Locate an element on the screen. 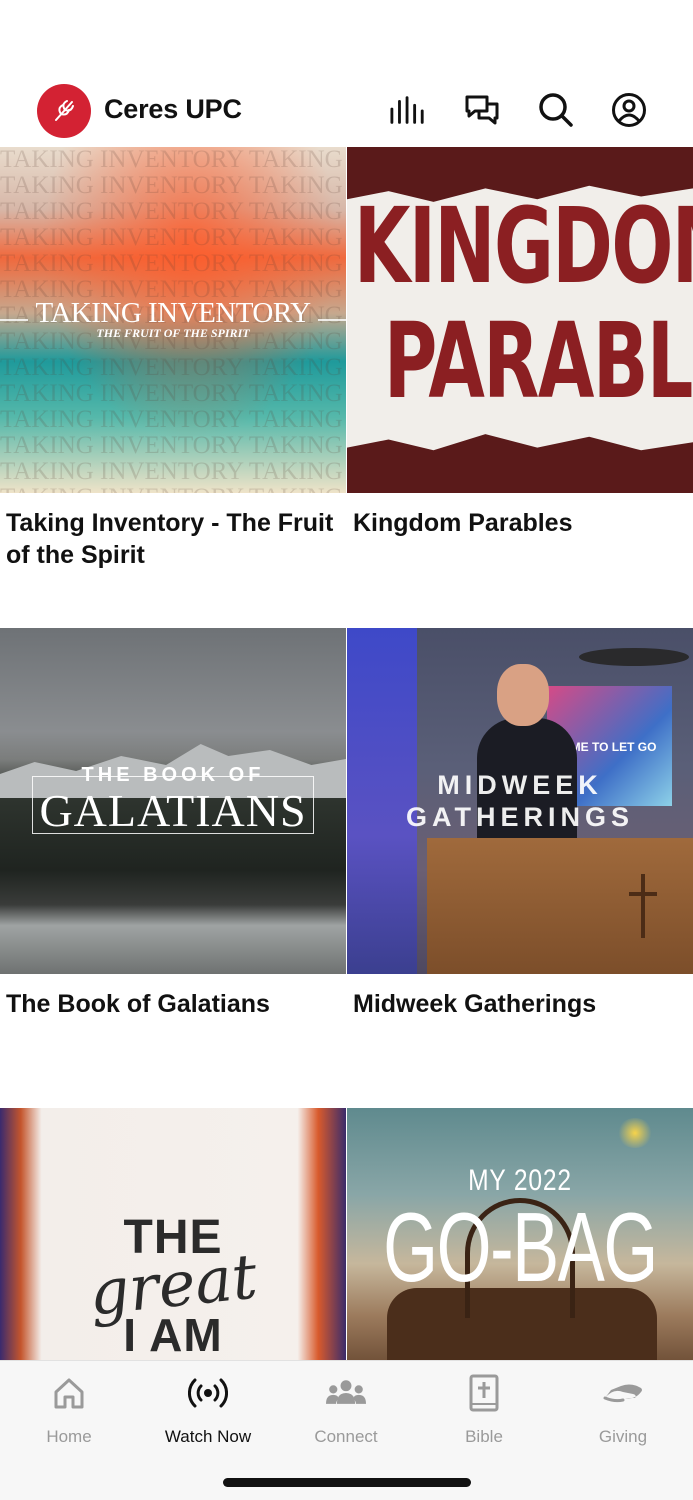 The height and width of the screenshot is (1500, 693). series-card: MY 2022 GO-BAG is located at coordinates (520, 1281).